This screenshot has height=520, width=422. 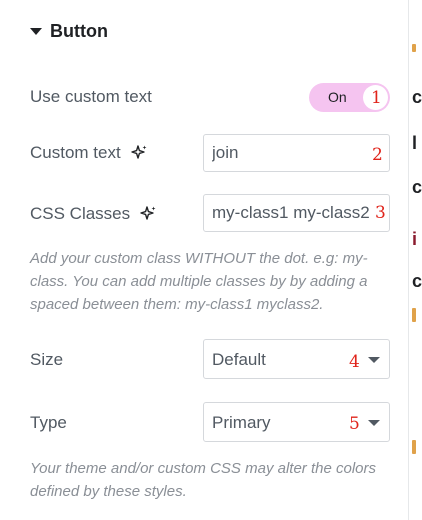 What do you see at coordinates (354, 362) in the screenshot?
I see `annotation-marker-4: 4` at bounding box center [354, 362].